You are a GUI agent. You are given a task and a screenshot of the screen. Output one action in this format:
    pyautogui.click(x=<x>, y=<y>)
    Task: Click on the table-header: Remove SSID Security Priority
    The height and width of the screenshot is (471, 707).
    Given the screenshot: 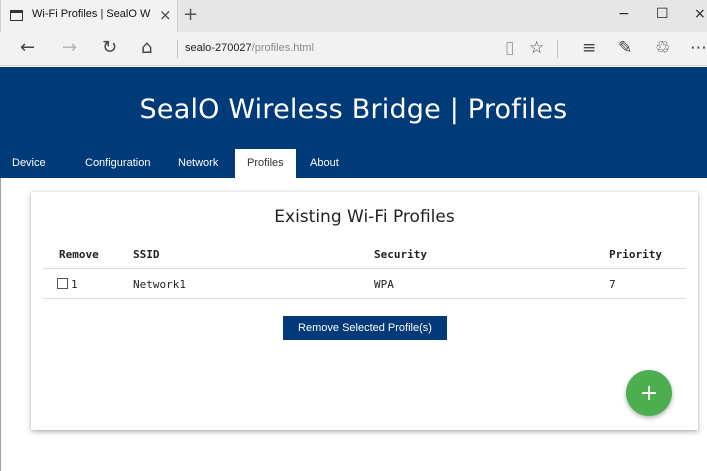 What is the action you would take?
    pyautogui.click(x=364, y=254)
    